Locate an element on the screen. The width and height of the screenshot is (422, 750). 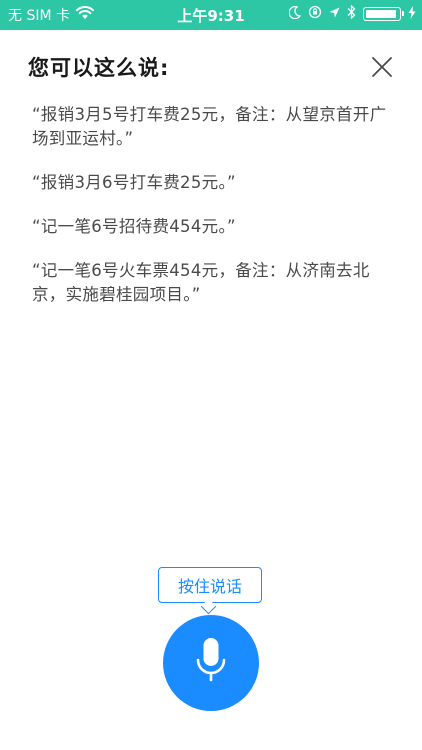
example-phrase: “报销3月6号打车费25元。” is located at coordinates (134, 182).